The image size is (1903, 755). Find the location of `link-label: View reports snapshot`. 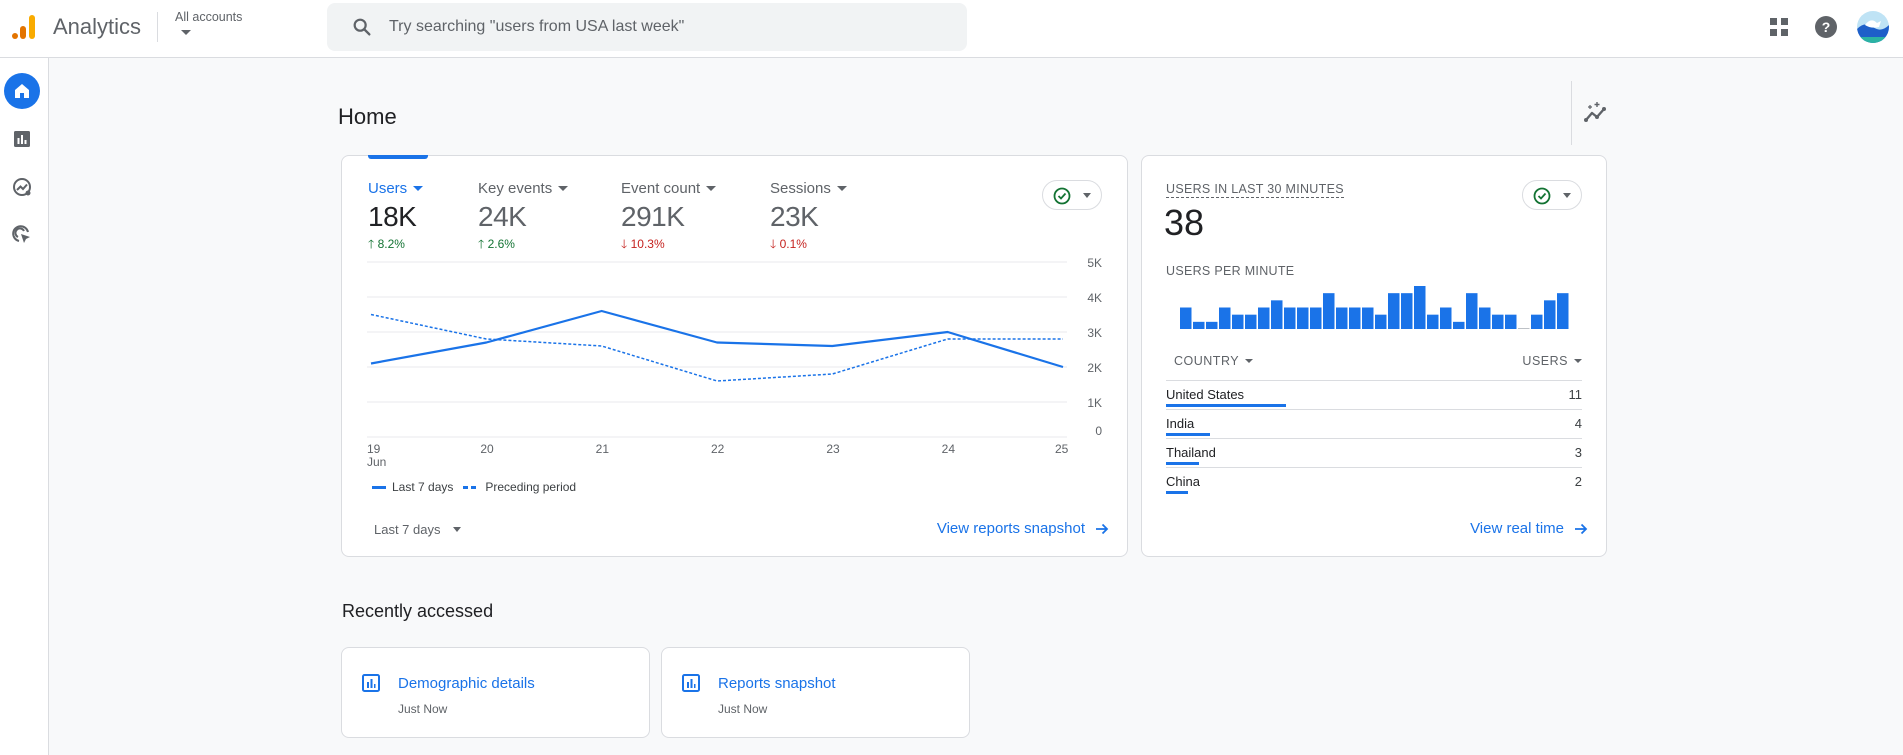

link-label: View reports snapshot is located at coordinates (1010, 528).